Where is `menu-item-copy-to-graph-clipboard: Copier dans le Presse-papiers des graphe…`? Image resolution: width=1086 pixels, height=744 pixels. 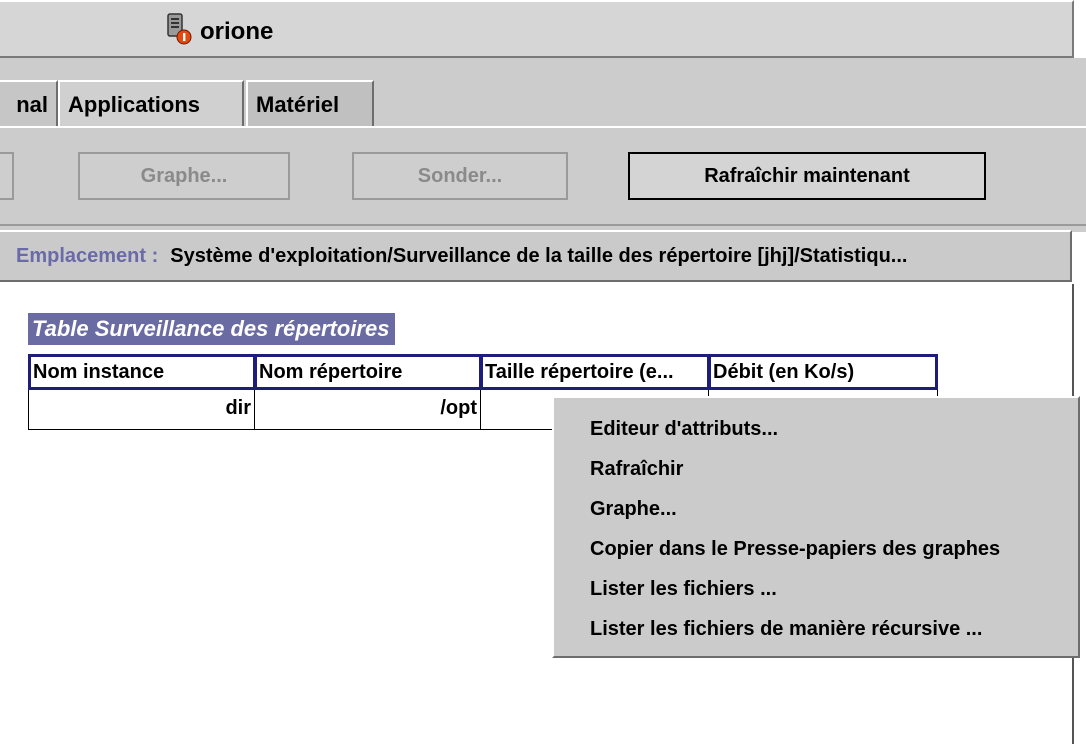 menu-item-copy-to-graph-clipboard: Copier dans le Presse-papiers des graphe… is located at coordinates (816, 550).